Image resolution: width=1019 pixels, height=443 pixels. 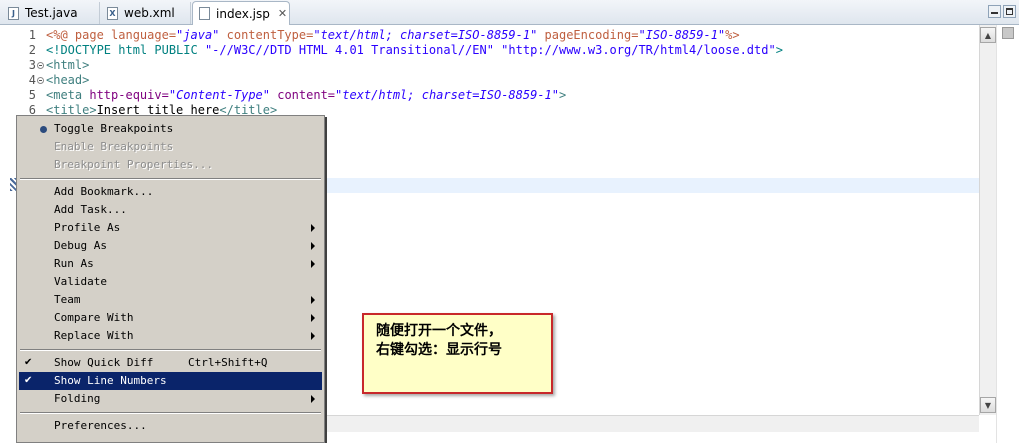 I want to click on editor-tab-bar: J Test.java X web.xml index.jsp ✕, so click(x=509, y=12).